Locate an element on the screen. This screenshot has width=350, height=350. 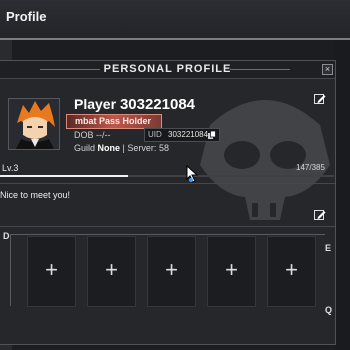
dob-field: DOB --/-- is located at coordinates (92, 135).